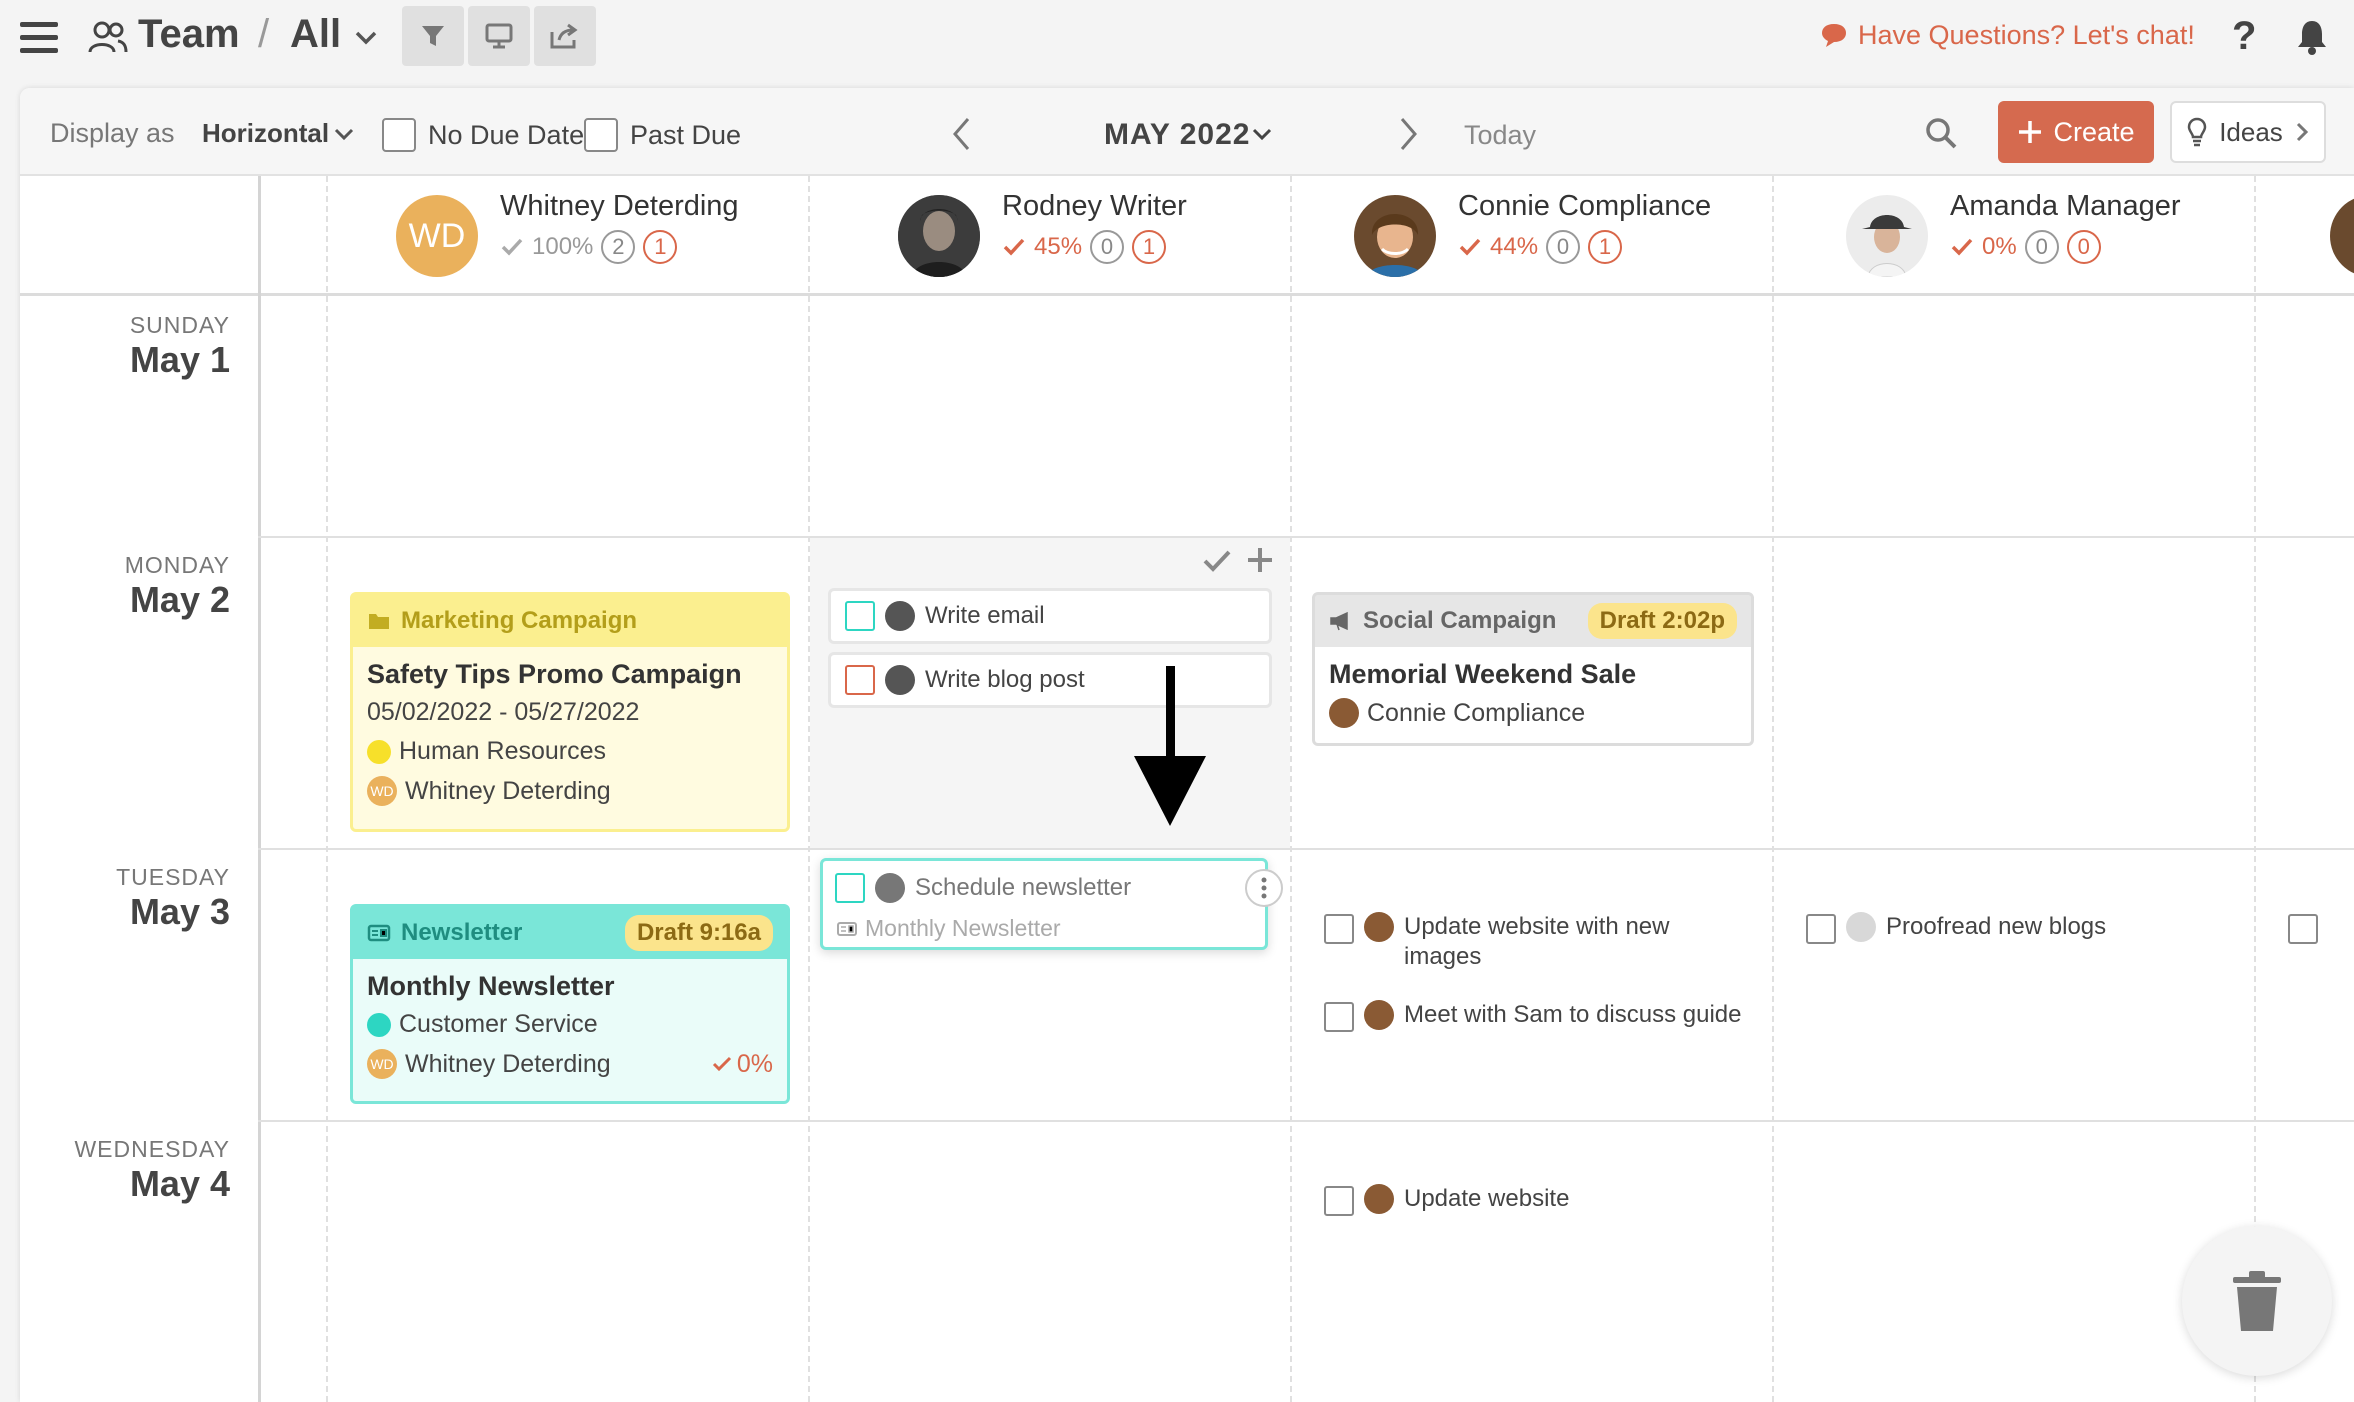 This screenshot has height=1402, width=2354. What do you see at coordinates (1306, 1121) in the screenshot?
I see `row-divider` at bounding box center [1306, 1121].